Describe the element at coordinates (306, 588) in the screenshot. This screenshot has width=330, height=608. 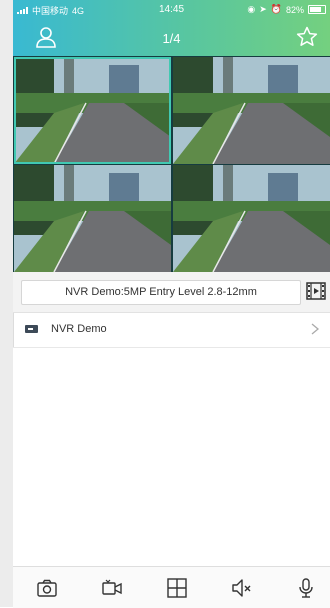
I see `microphone-icon` at that location.